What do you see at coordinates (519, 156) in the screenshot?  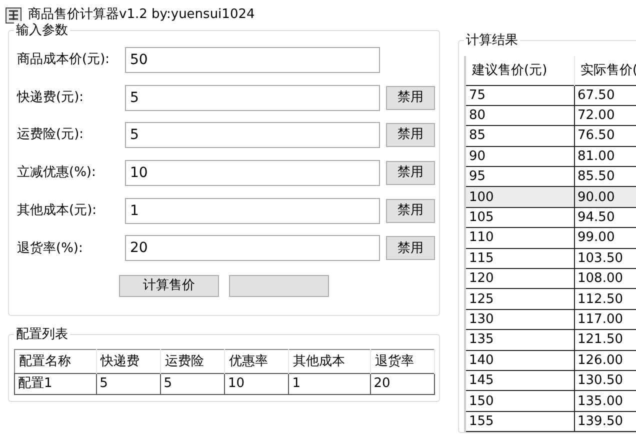 I see `table-cell: 90` at bounding box center [519, 156].